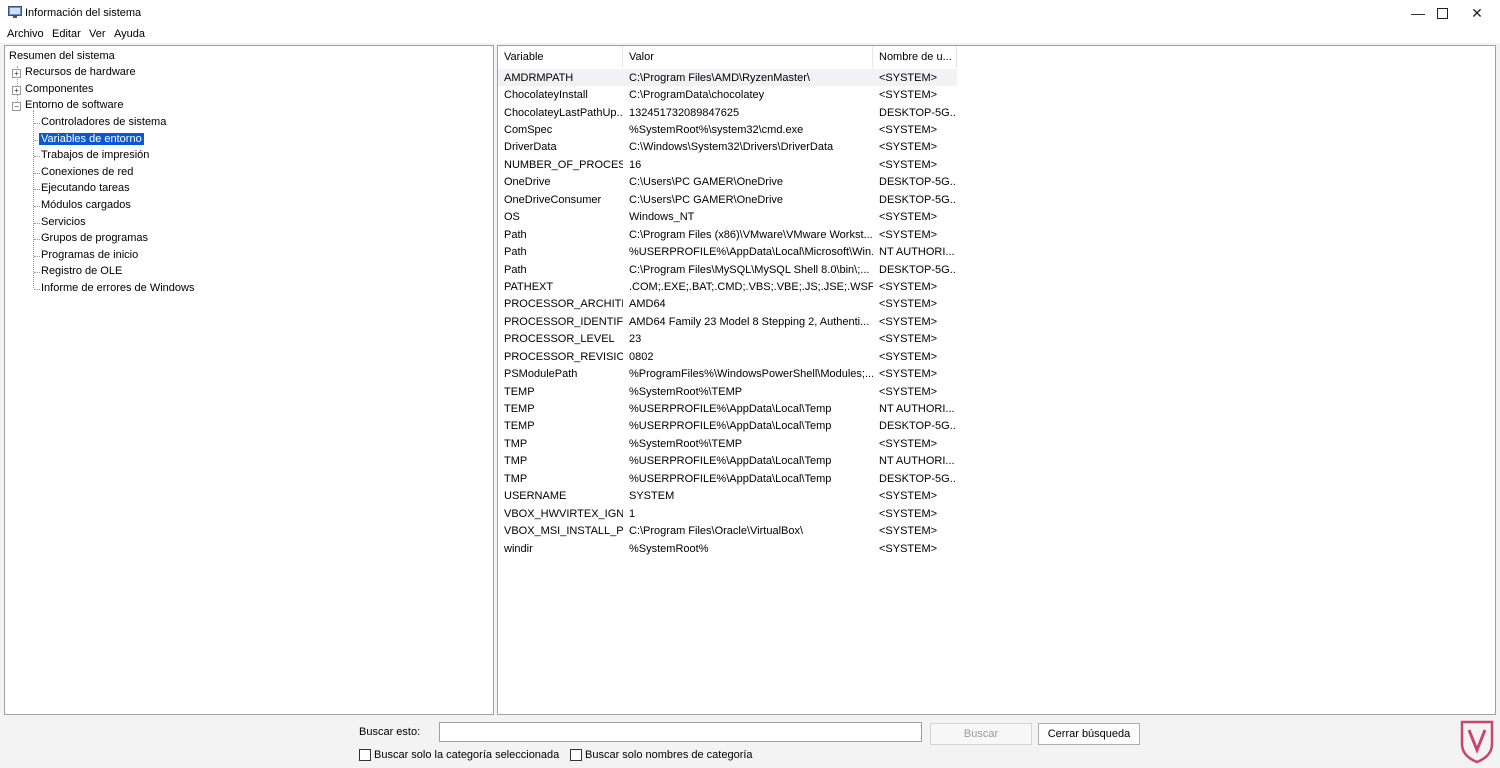 This screenshot has width=1500, height=768. What do you see at coordinates (716, 531) in the screenshot?
I see `table-cell: C:\Program Files\Oracle\VirtualBox\` at bounding box center [716, 531].